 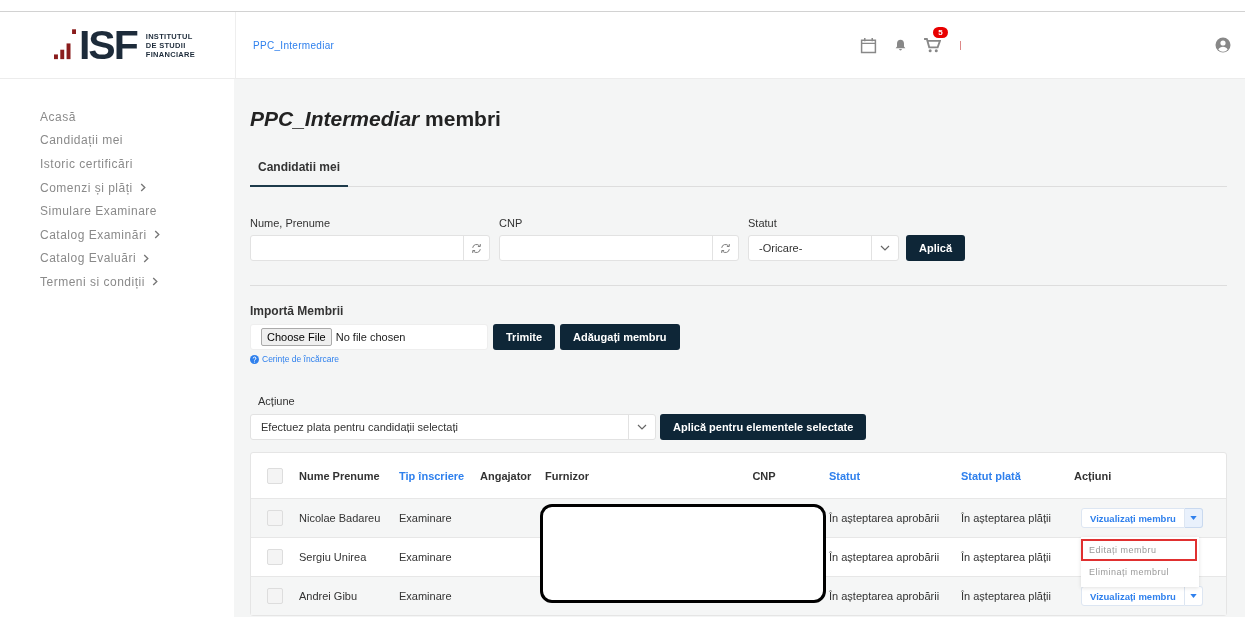 What do you see at coordinates (763, 223) in the screenshot?
I see `field-label: Statut` at bounding box center [763, 223].